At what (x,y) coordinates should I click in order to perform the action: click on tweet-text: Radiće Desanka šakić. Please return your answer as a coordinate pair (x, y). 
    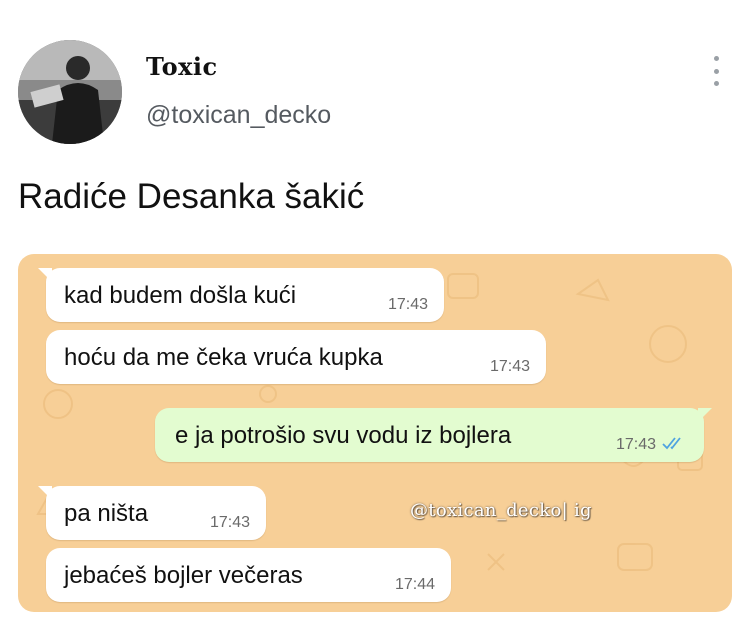
    Looking at the image, I should click on (191, 196).